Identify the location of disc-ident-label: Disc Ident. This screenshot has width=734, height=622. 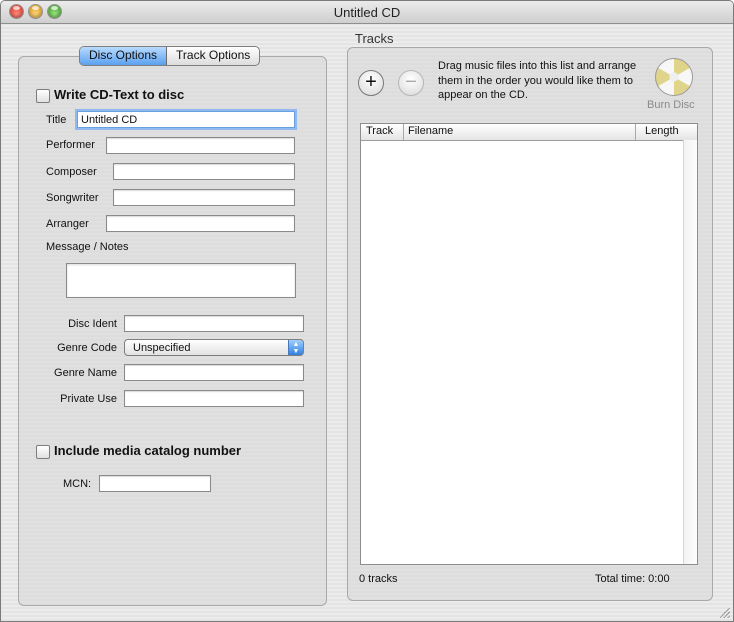
(92, 324).